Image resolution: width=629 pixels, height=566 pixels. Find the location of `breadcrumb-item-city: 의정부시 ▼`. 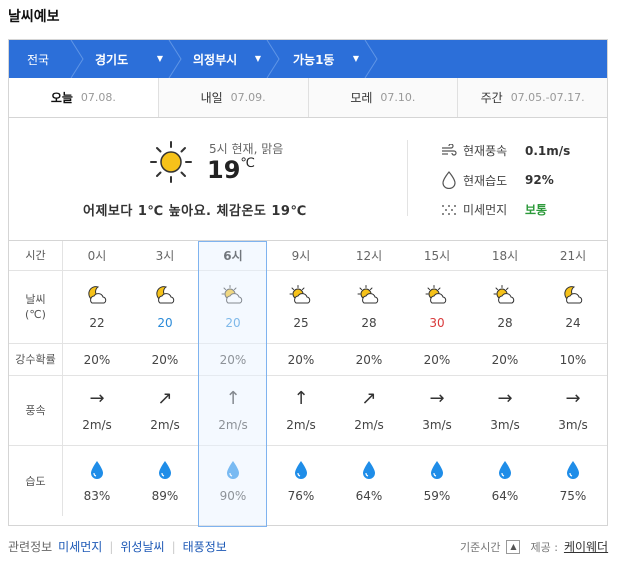

breadcrumb-item-city: 의정부시 ▼ is located at coordinates (227, 59).